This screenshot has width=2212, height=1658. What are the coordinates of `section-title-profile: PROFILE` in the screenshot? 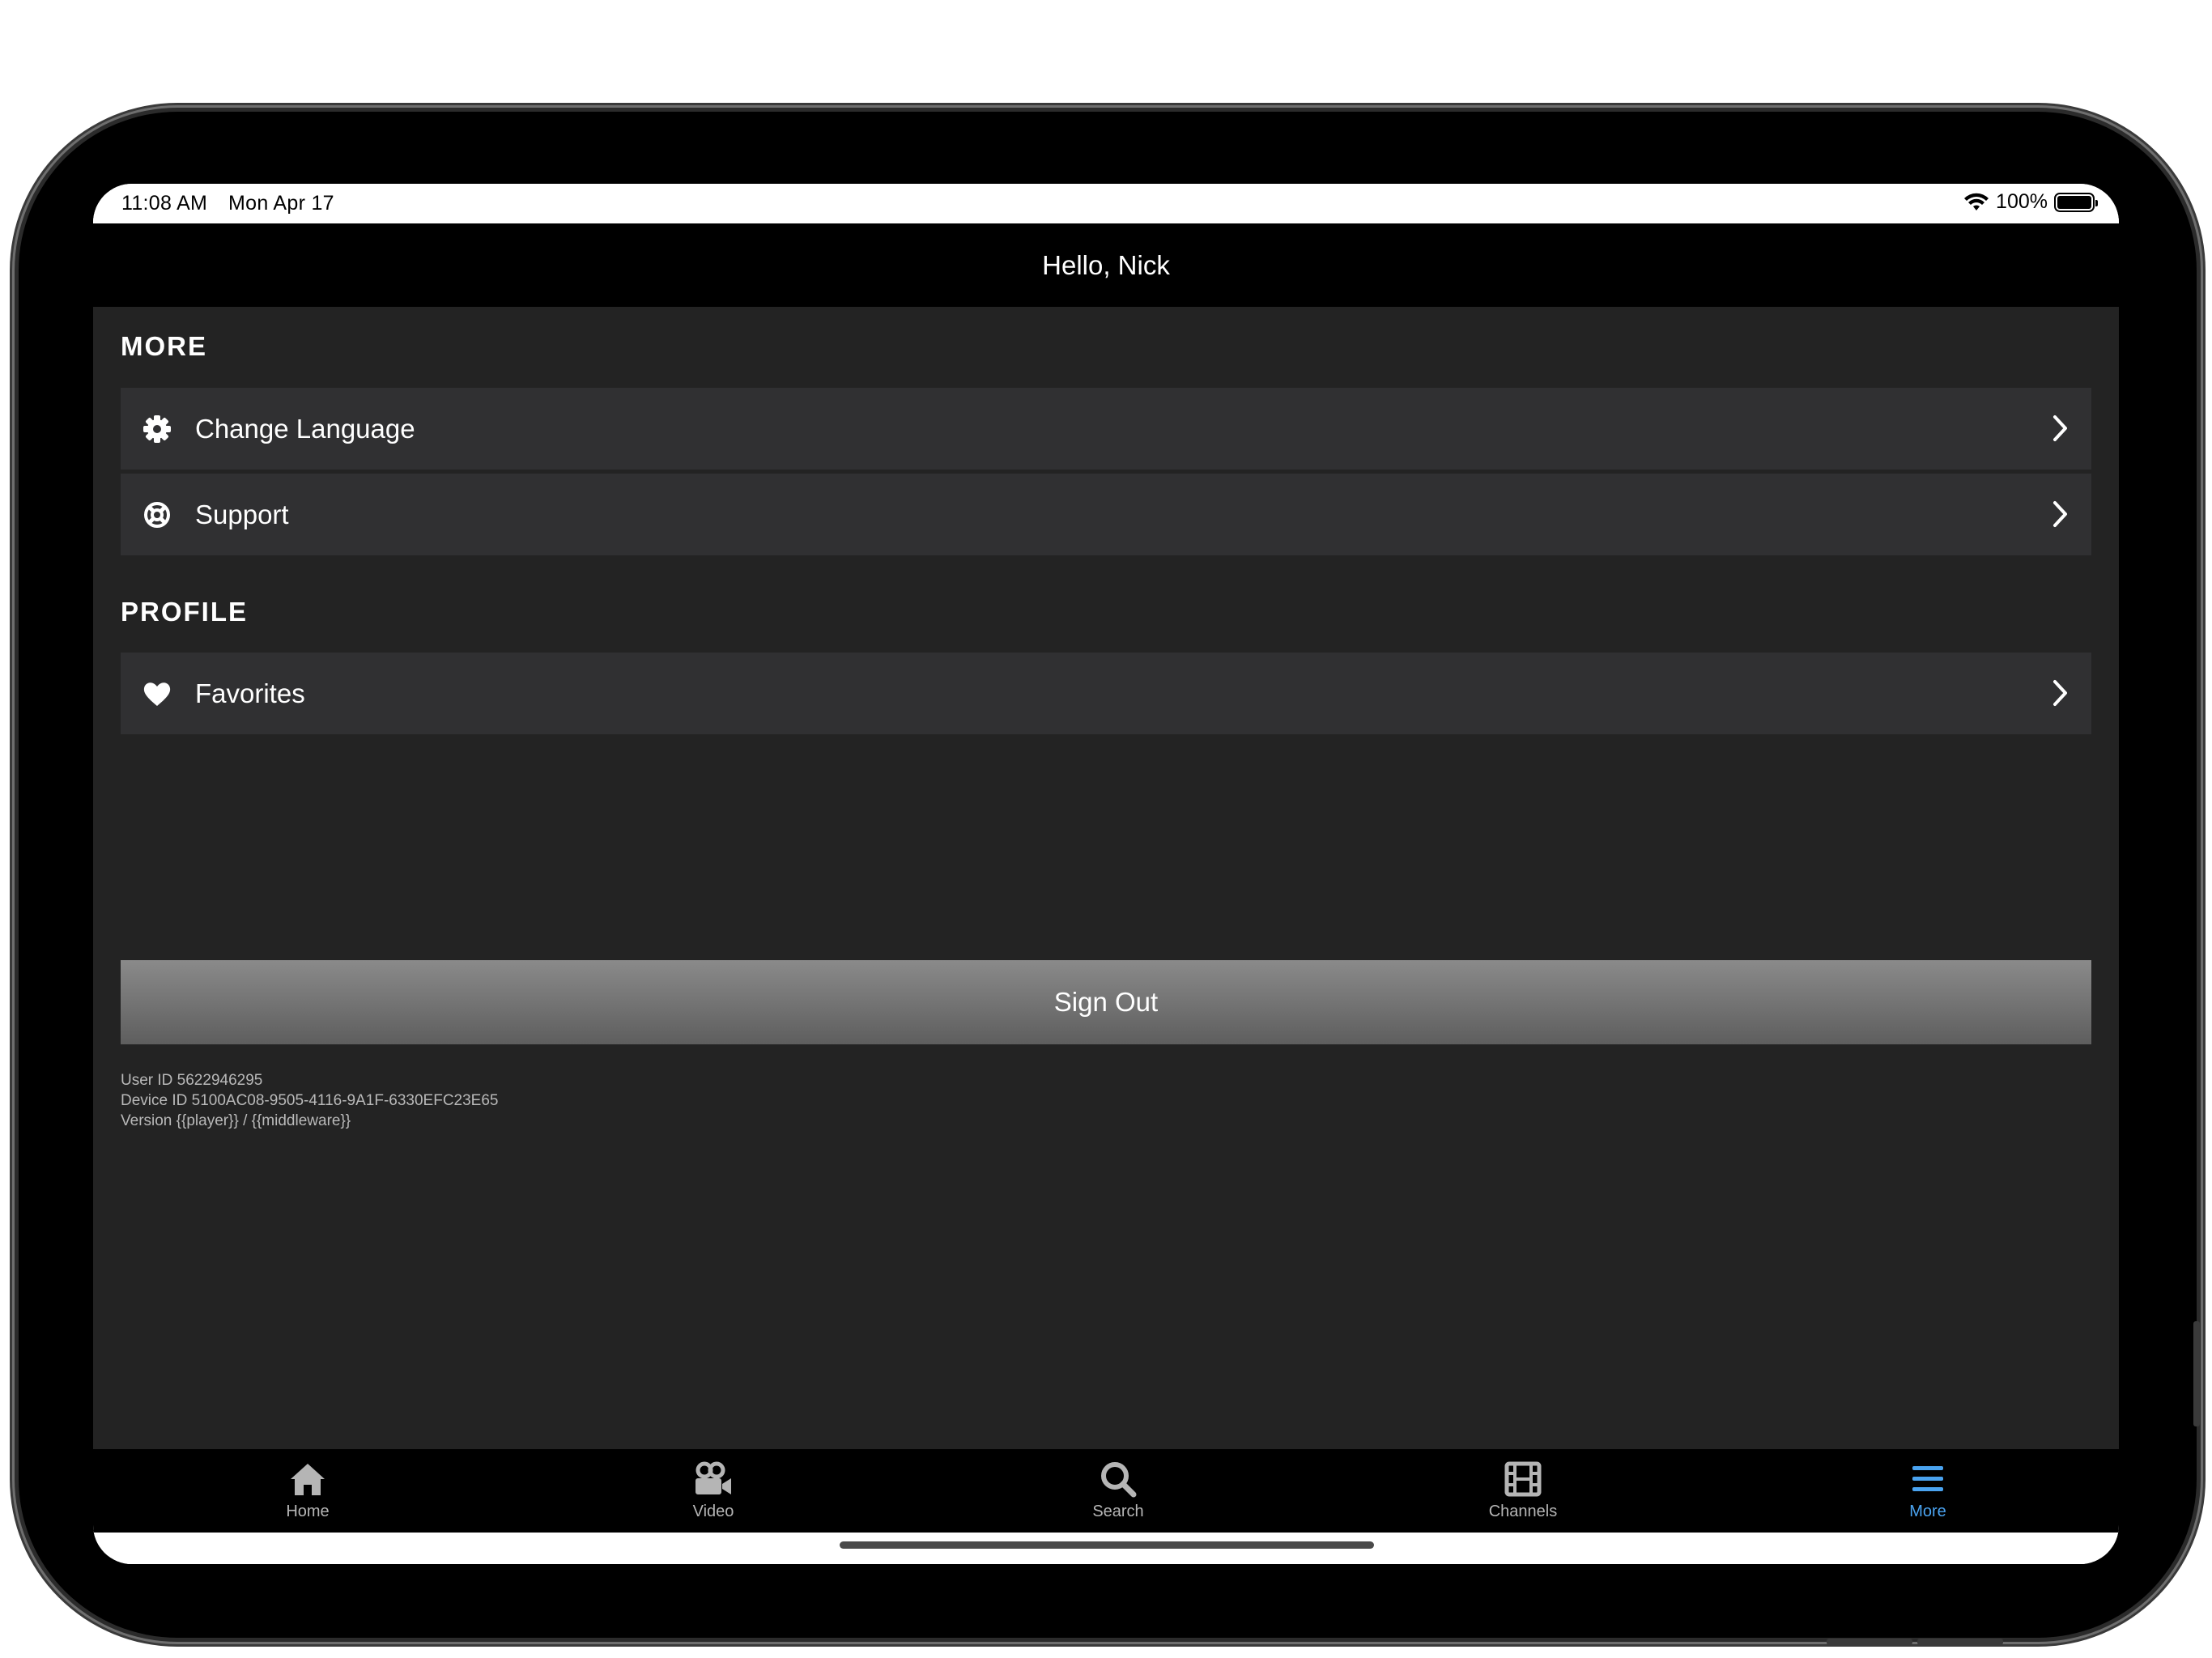 It's located at (185, 612).